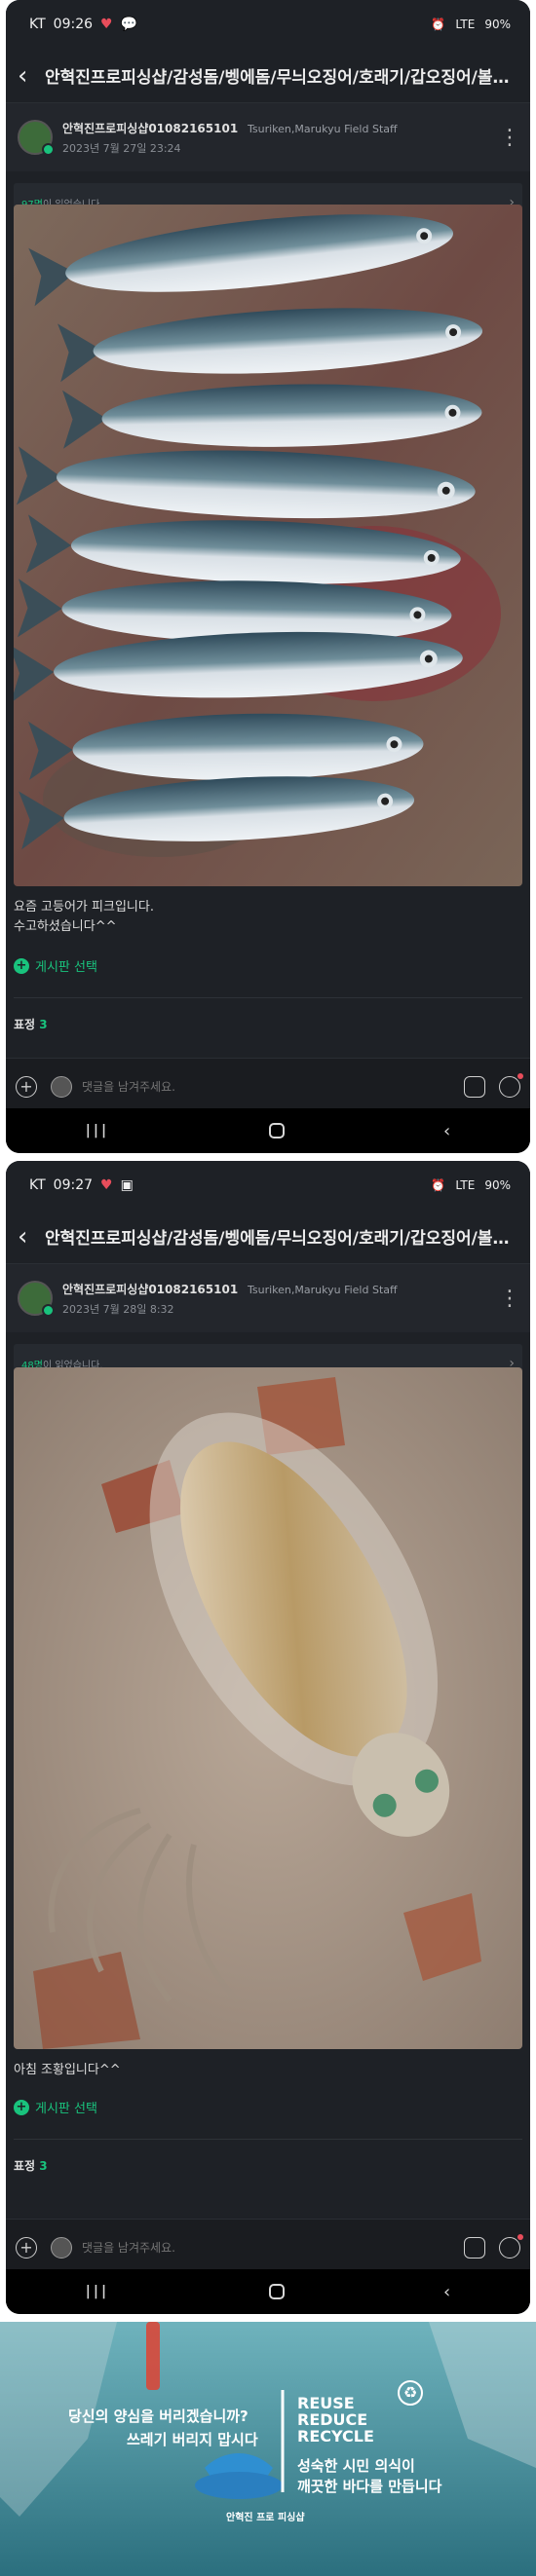 The height and width of the screenshot is (2576, 536). Describe the element at coordinates (65, 926) in the screenshot. I see `post-line: 수고하셨습니다^^` at that location.